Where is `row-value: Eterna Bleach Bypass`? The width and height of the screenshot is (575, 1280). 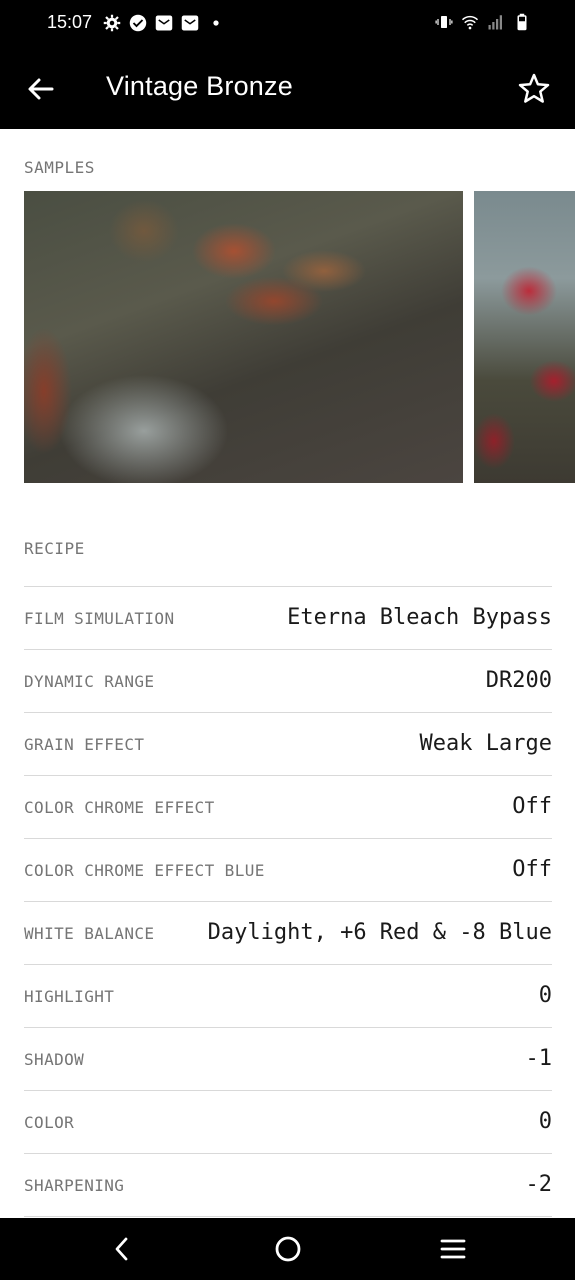
row-value: Eterna Bleach Bypass is located at coordinates (419, 617).